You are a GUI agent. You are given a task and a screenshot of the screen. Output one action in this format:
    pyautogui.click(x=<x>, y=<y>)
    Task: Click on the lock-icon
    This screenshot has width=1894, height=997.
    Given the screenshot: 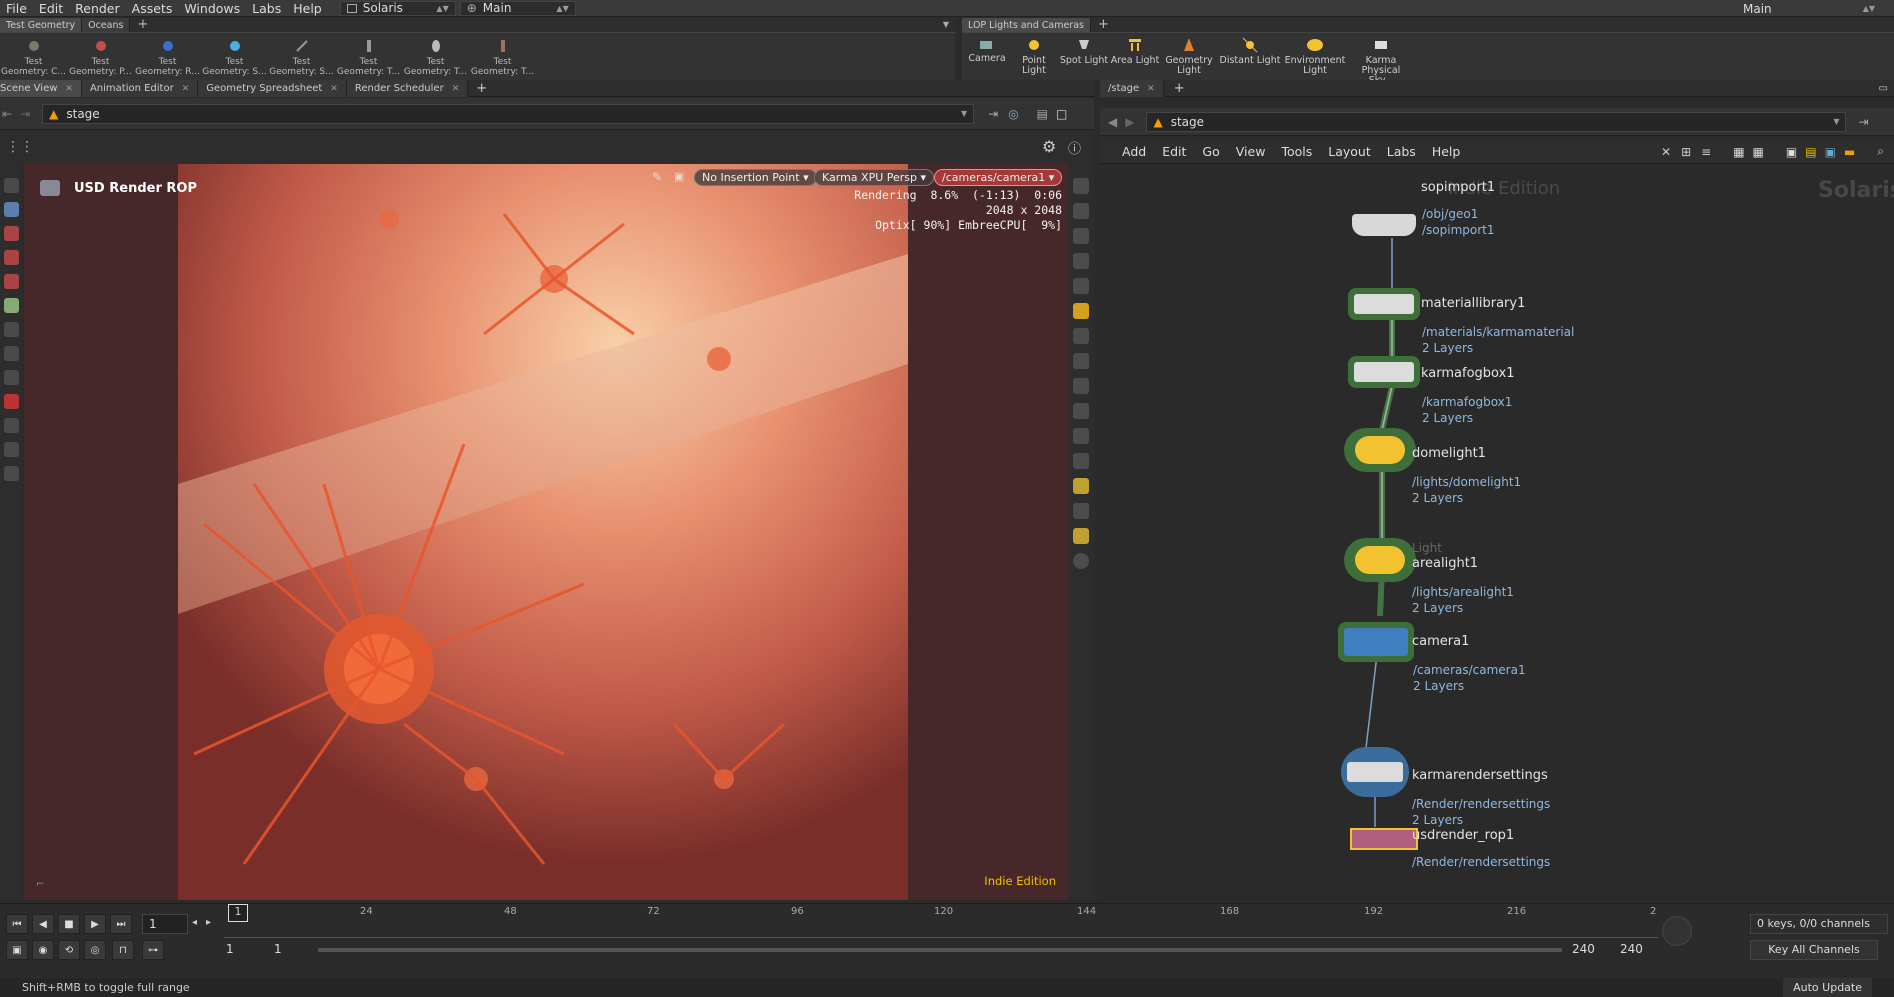 What is the action you would take?
    pyautogui.click(x=11, y=209)
    